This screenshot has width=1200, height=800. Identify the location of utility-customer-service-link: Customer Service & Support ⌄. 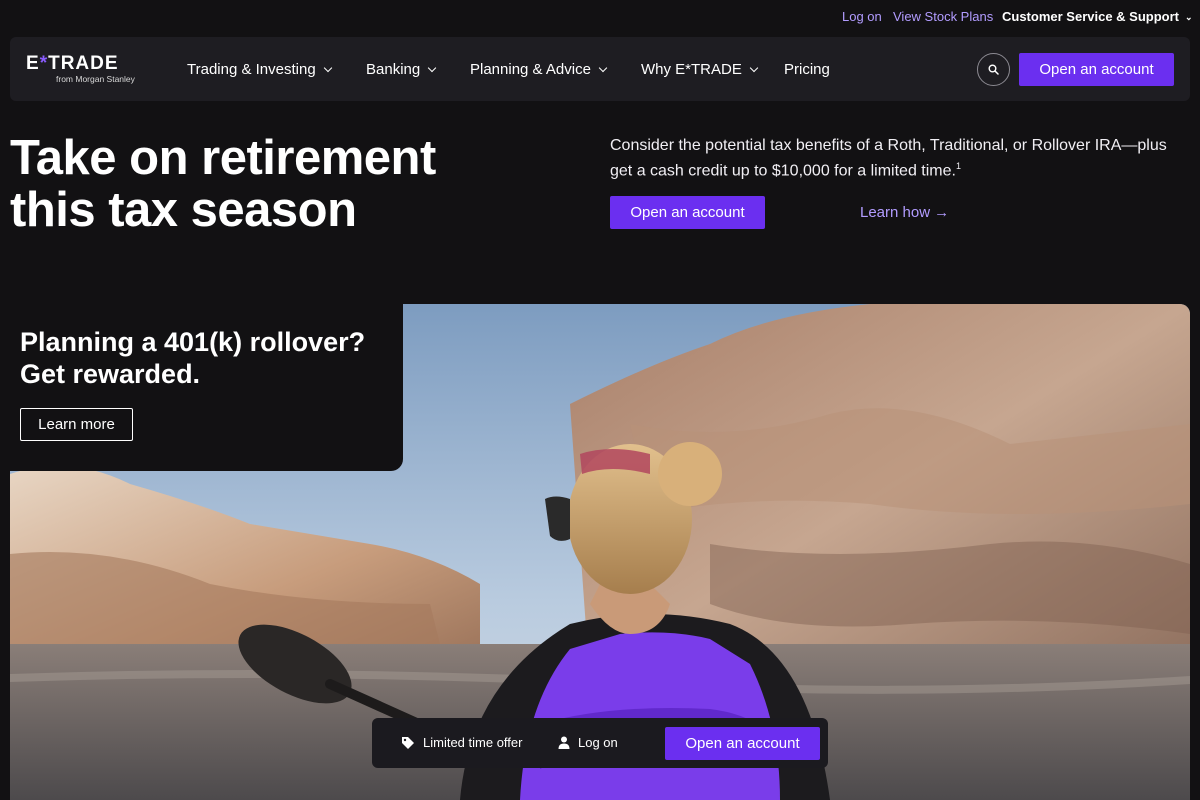
(1097, 16).